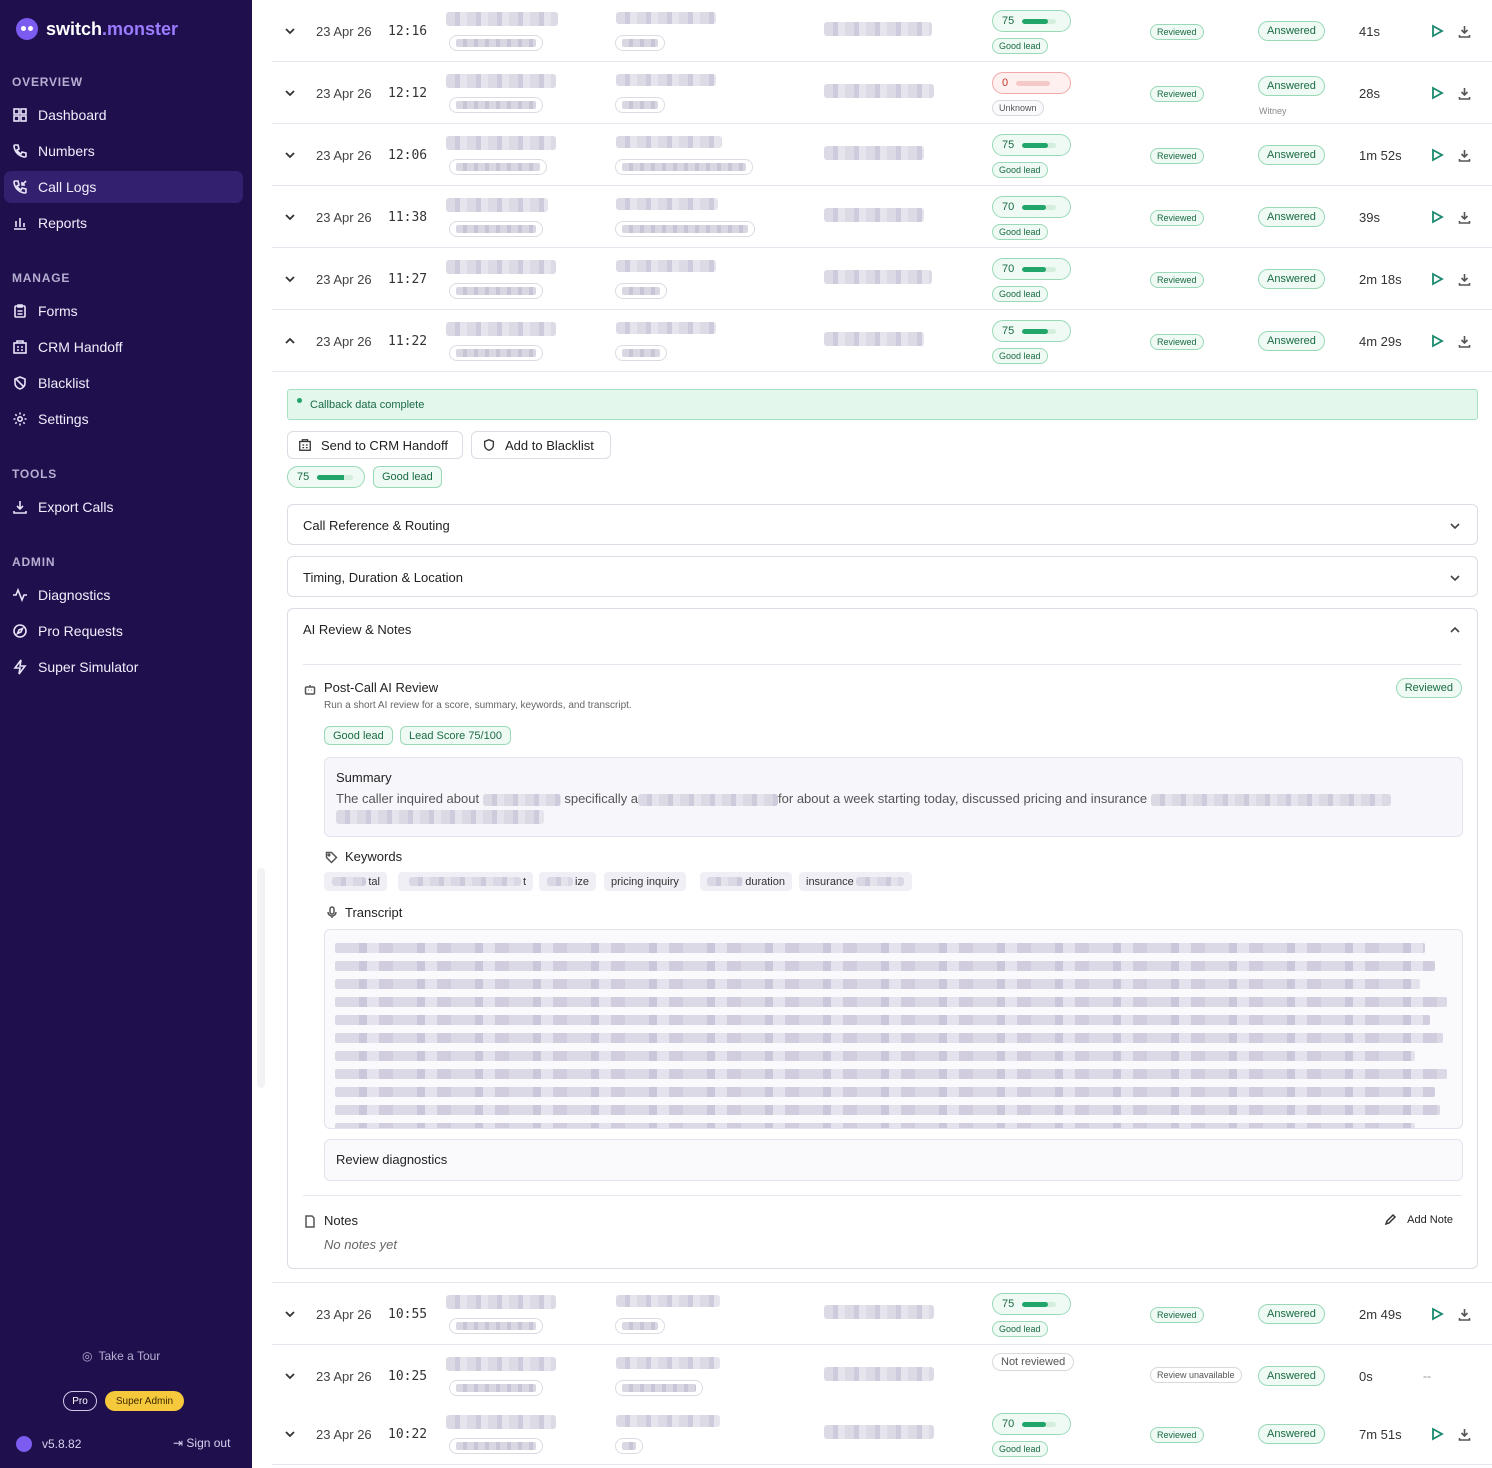  I want to click on lead-score-badge: 0, so click(1031, 83).